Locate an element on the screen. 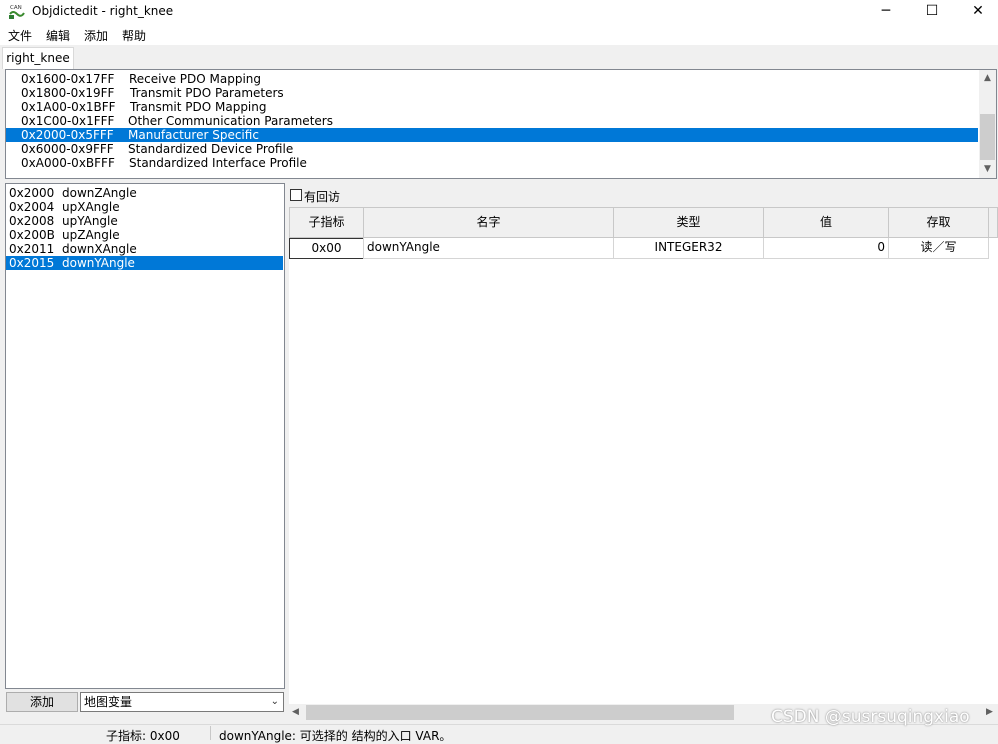 Image resolution: width=998 pixels, height=744 pixels. section-row: 0x1A00-0x1BFF Transmit PDO Mapping is located at coordinates (492, 107).